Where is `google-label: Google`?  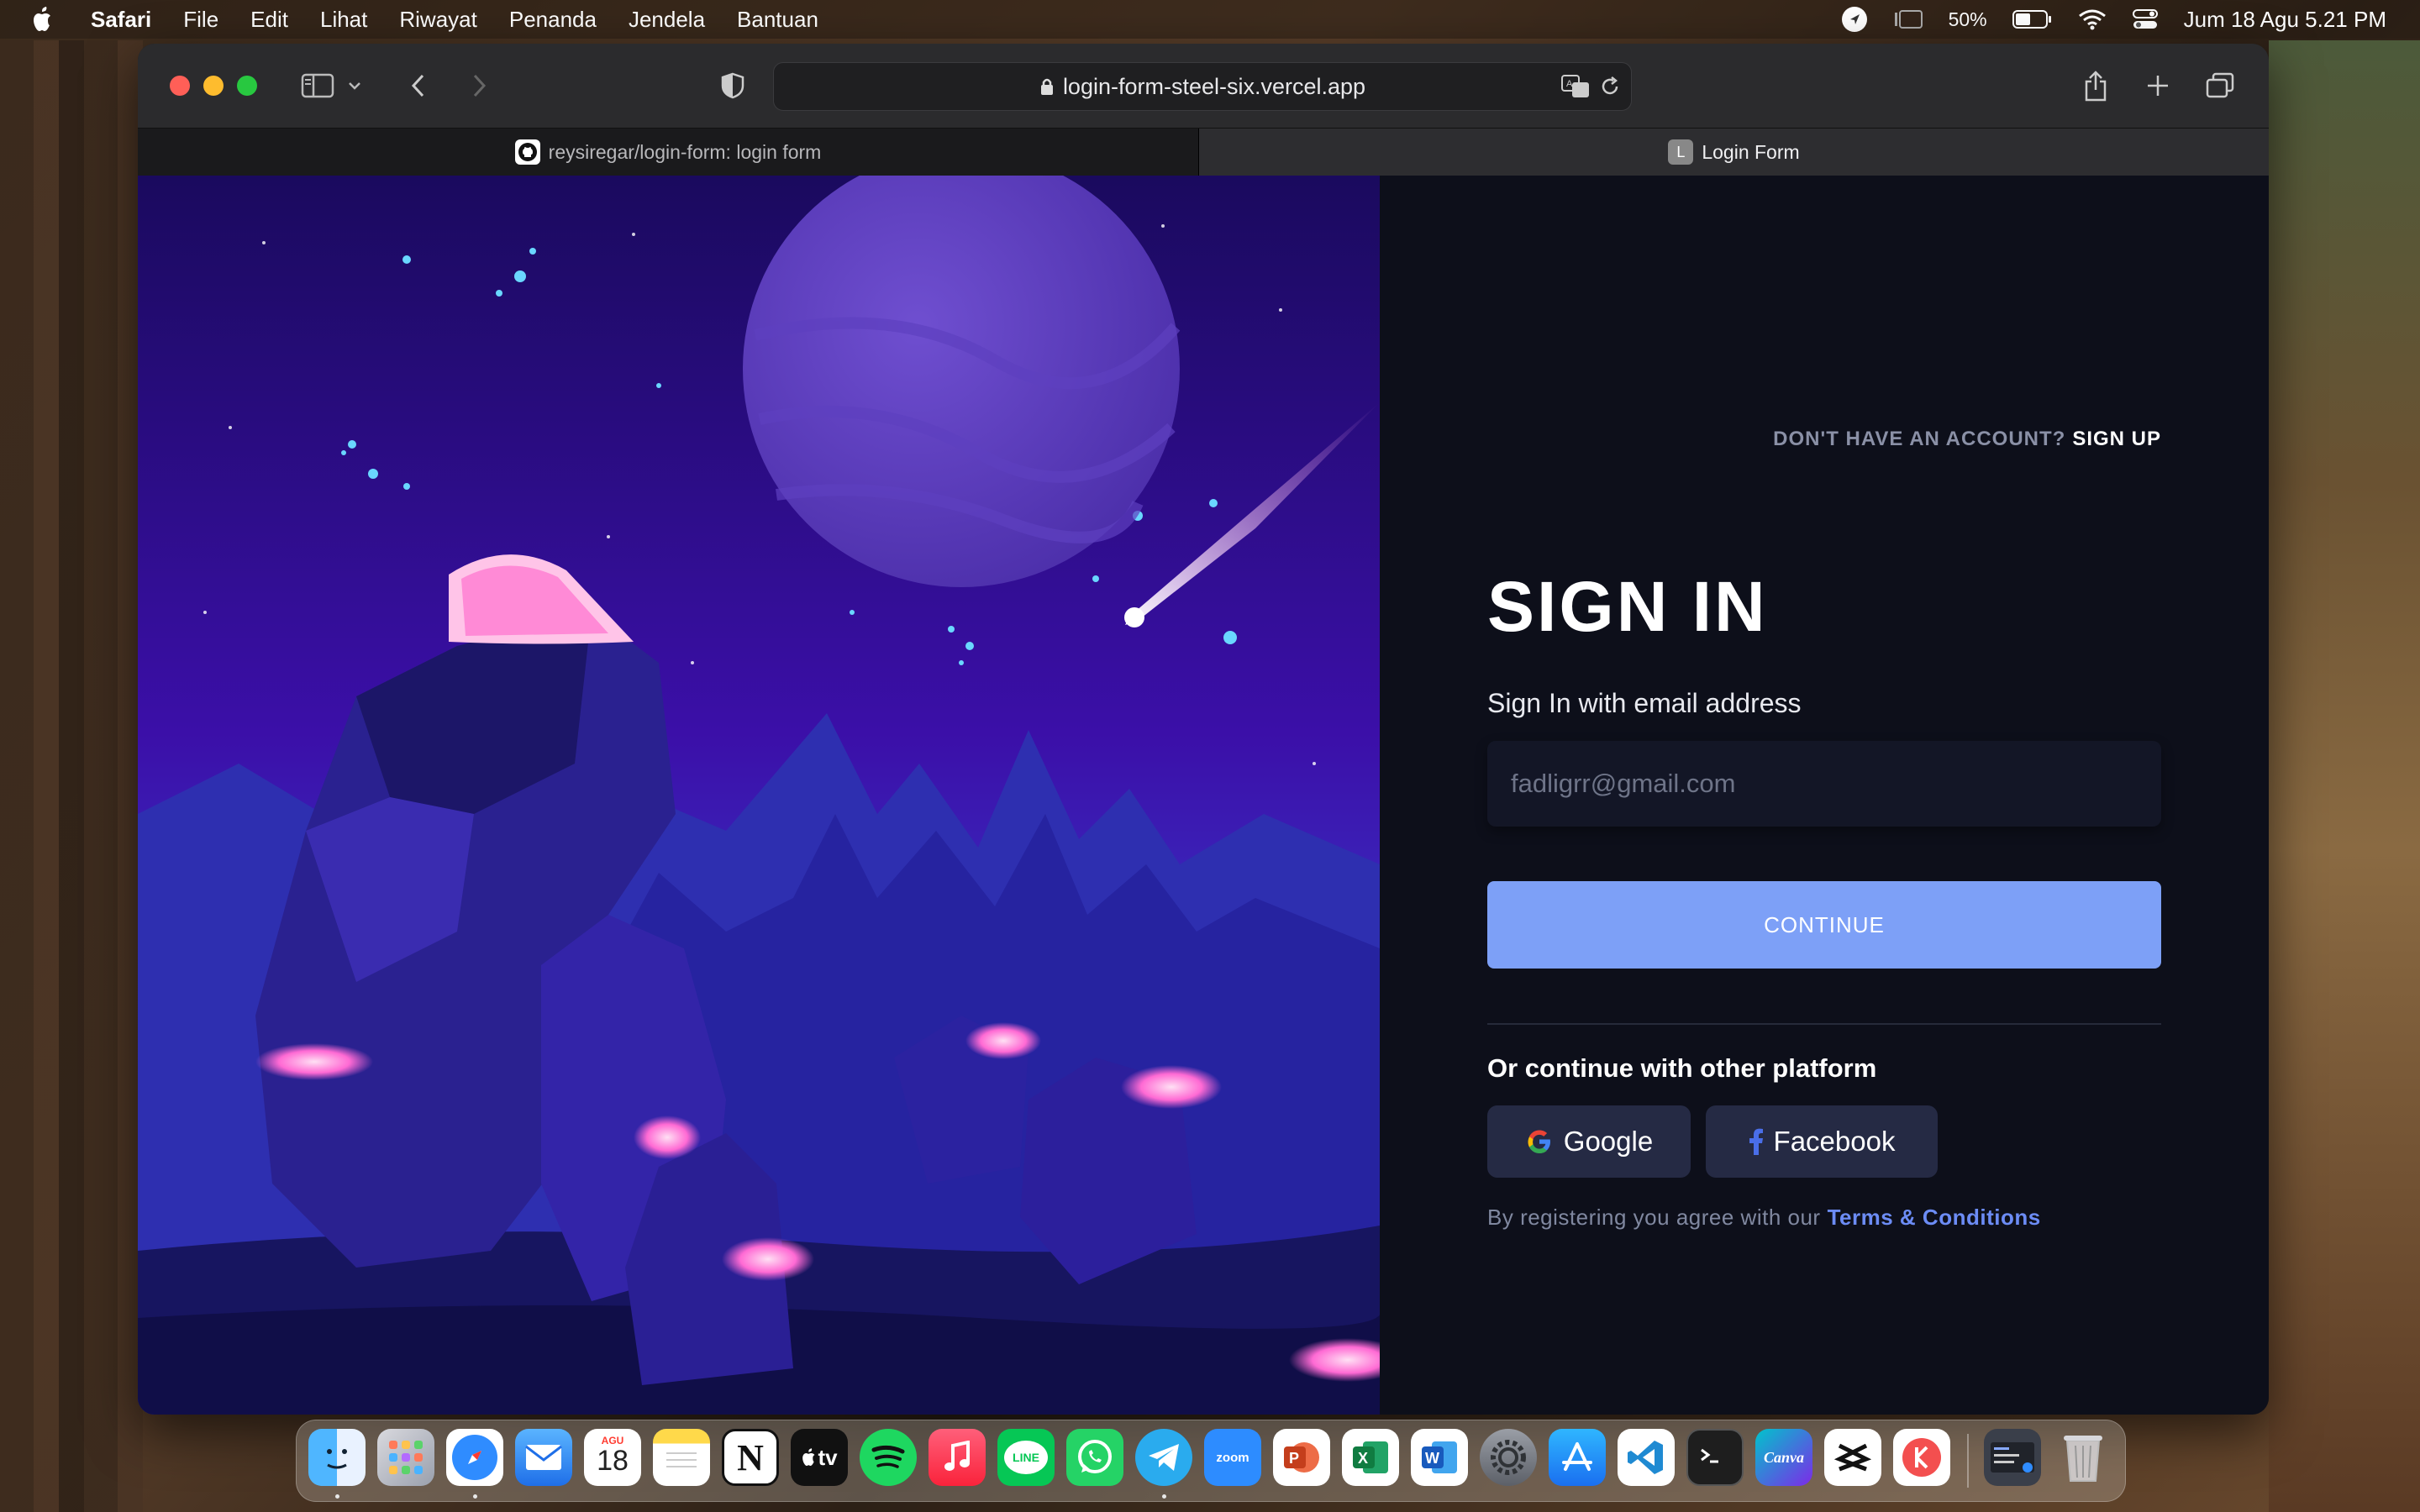
google-label: Google is located at coordinates (1608, 1141).